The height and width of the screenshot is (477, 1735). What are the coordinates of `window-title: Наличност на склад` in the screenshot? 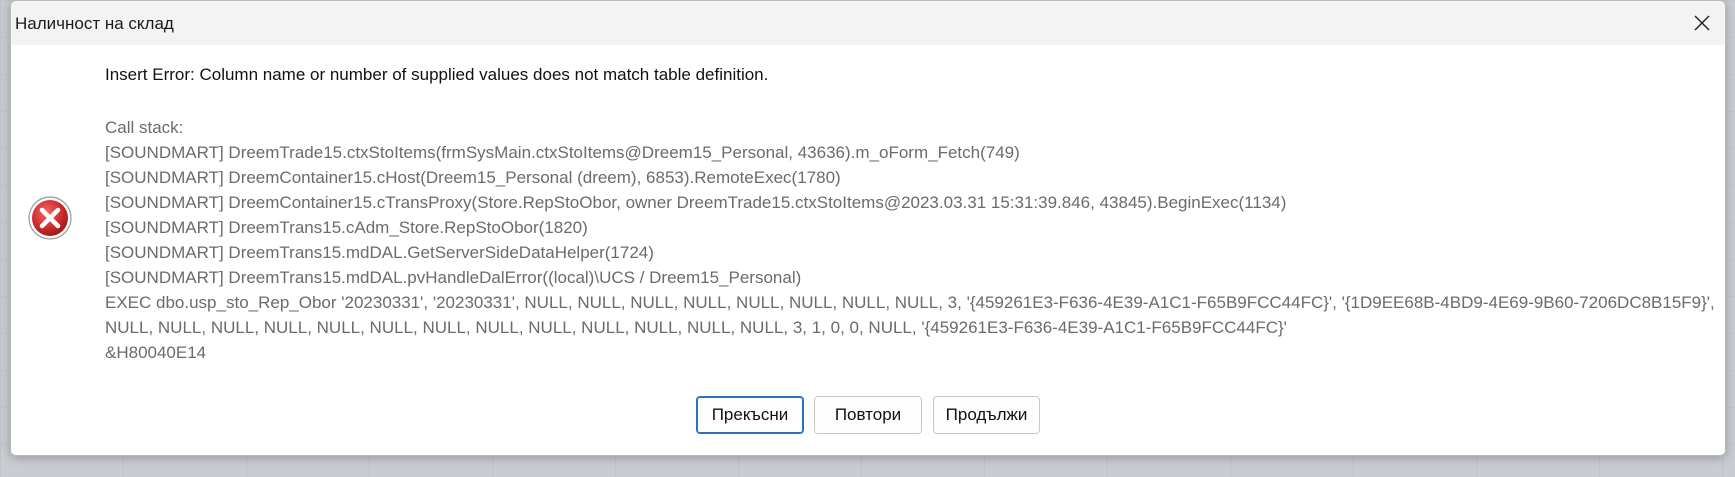 It's located at (94, 23).